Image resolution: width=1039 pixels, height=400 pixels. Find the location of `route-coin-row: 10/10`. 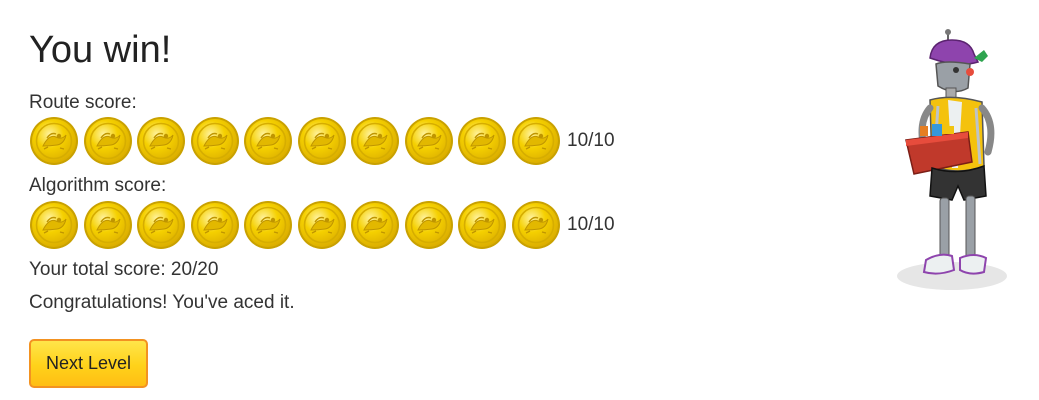

route-coin-row: 10/10 is located at coordinates (322, 141).